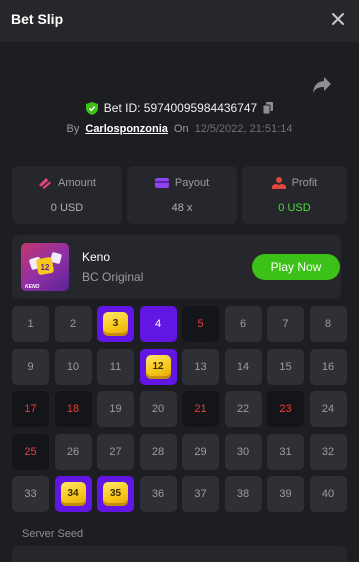  Describe the element at coordinates (322, 85) in the screenshot. I see `share-icon` at that location.